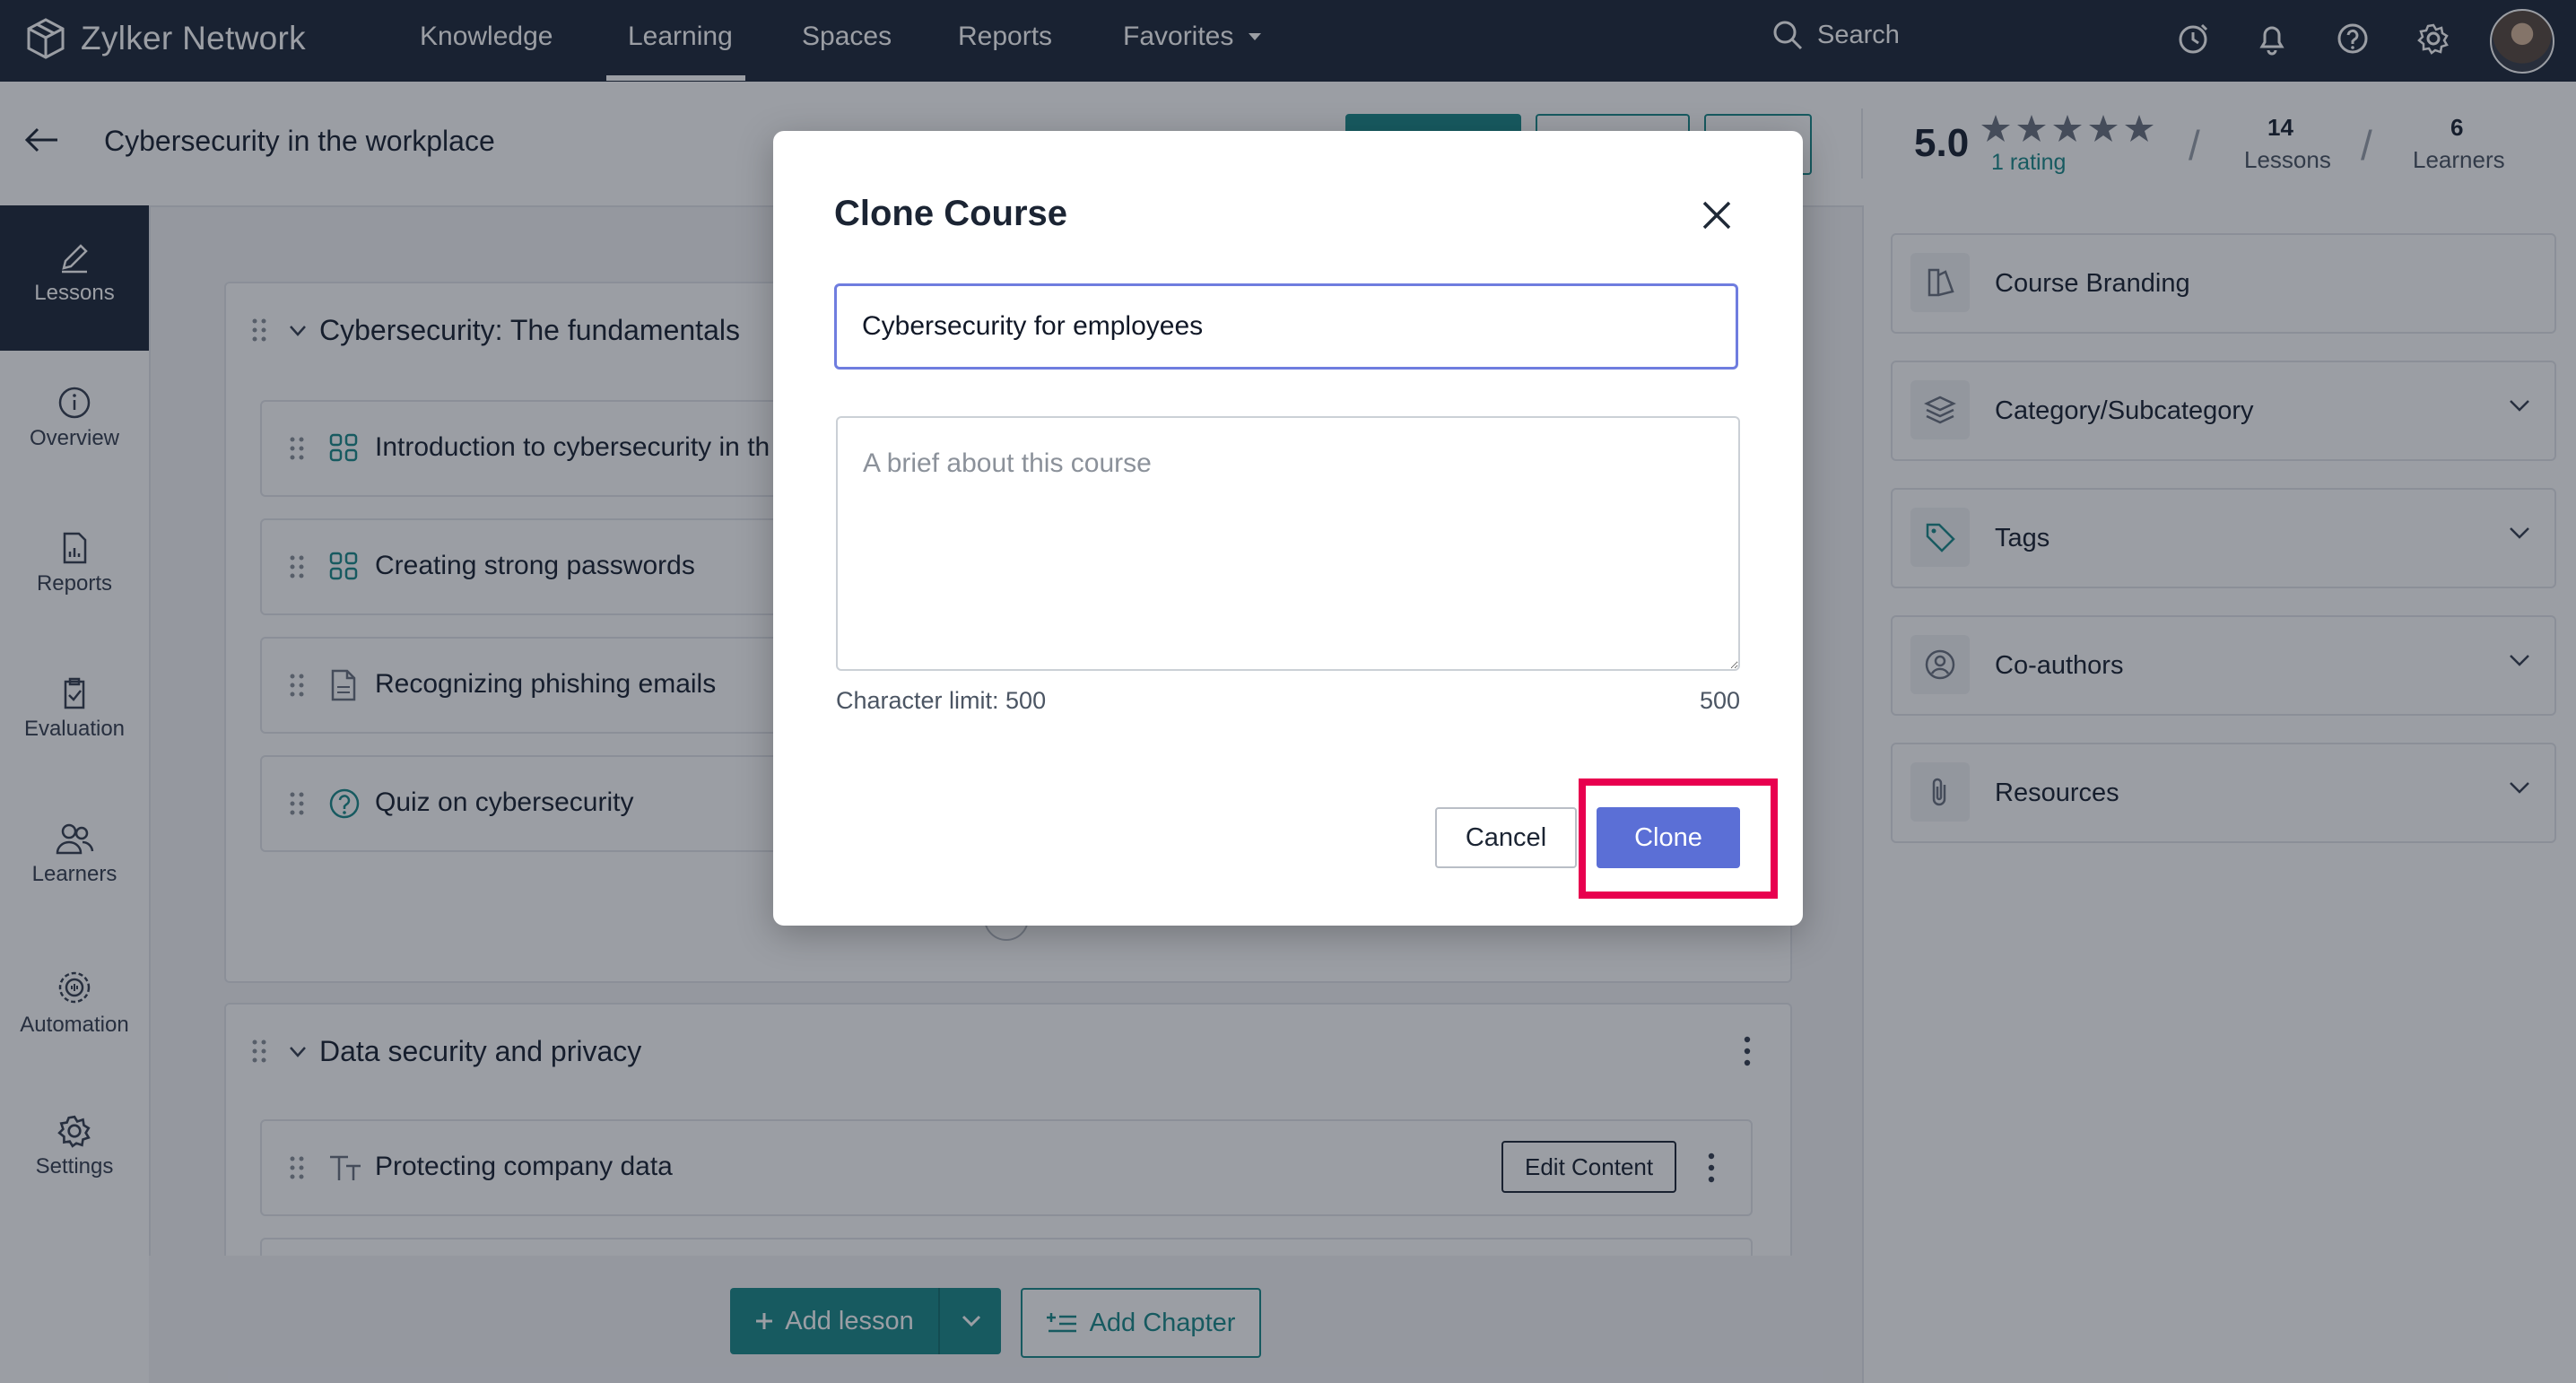 Image resolution: width=2576 pixels, height=1383 pixels. Describe the element at coordinates (1719, 700) in the screenshot. I see `character-count: 500` at that location.